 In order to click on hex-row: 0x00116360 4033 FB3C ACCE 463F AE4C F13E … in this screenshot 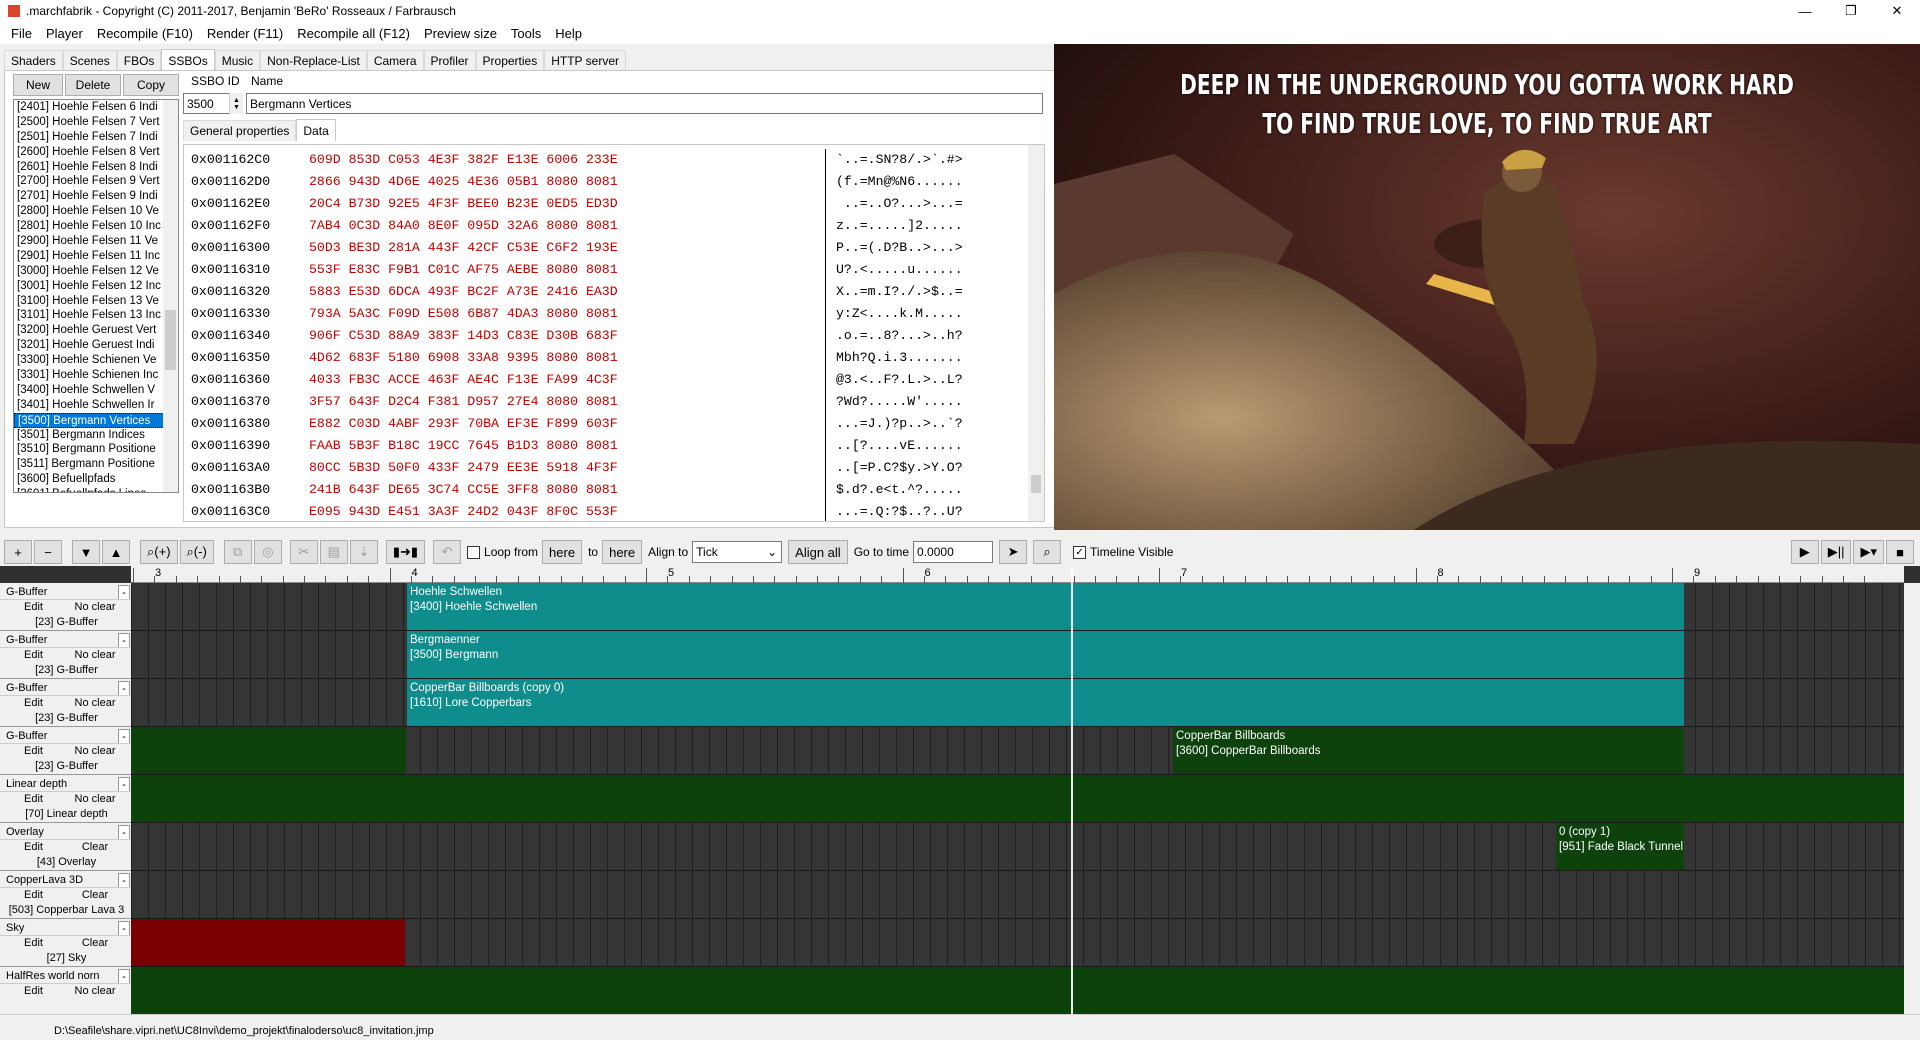, I will do `click(577, 380)`.